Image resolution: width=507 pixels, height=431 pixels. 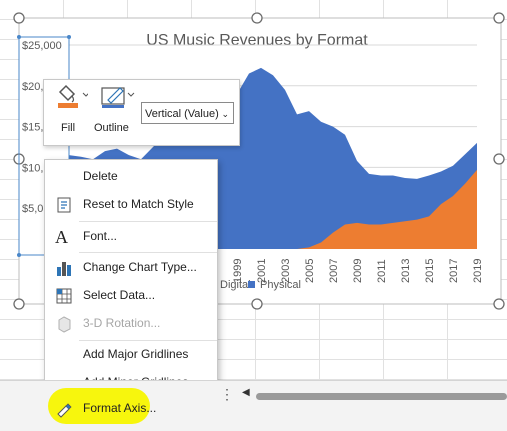 What do you see at coordinates (334, 271) in the screenshot?
I see `x-tick-label: 2007` at bounding box center [334, 271].